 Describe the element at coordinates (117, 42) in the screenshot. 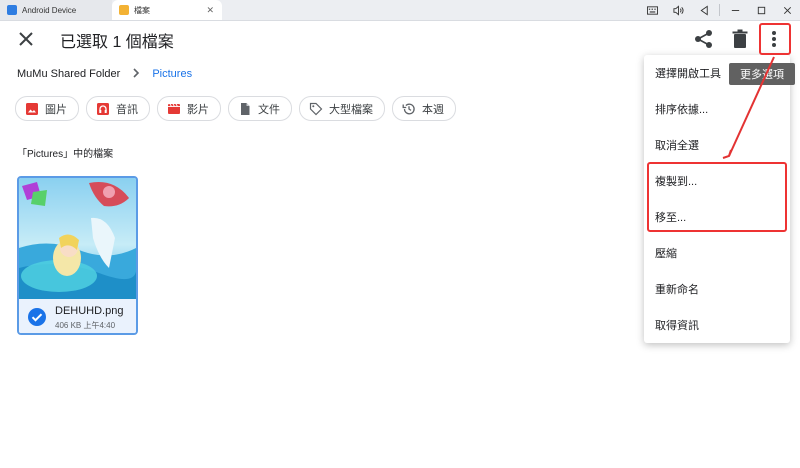

I see `page-title: 已選取 1 個檔案` at that location.